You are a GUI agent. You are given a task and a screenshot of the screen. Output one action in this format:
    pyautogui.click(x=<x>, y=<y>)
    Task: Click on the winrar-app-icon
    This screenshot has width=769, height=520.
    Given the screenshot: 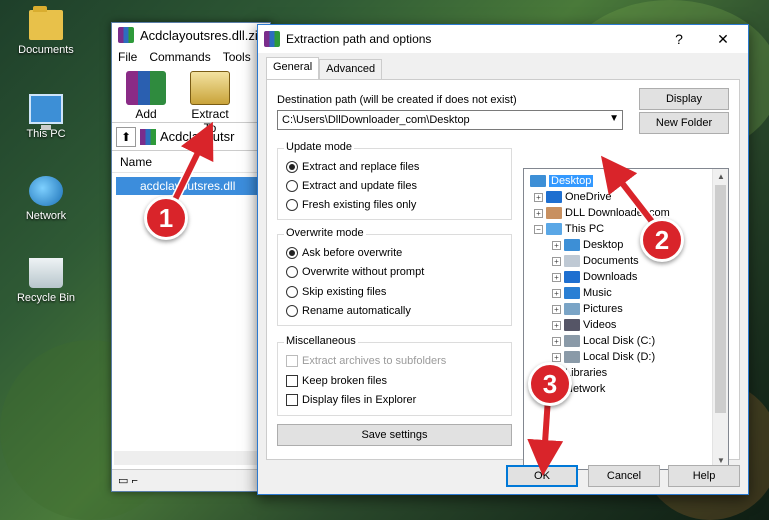 What is the action you would take?
    pyautogui.click(x=126, y=35)
    